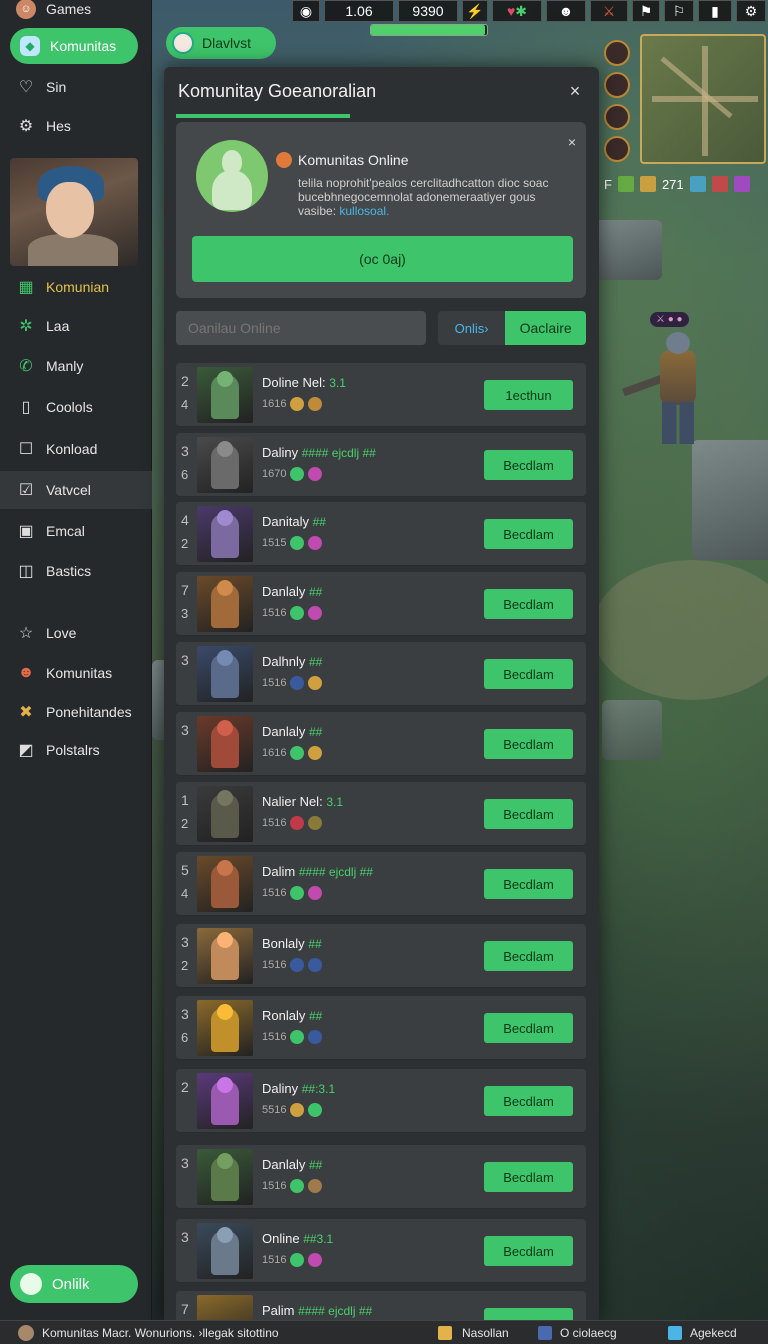 The width and height of the screenshot is (768, 1344). What do you see at coordinates (572, 142) in the screenshot?
I see `card-close-button: ×` at bounding box center [572, 142].